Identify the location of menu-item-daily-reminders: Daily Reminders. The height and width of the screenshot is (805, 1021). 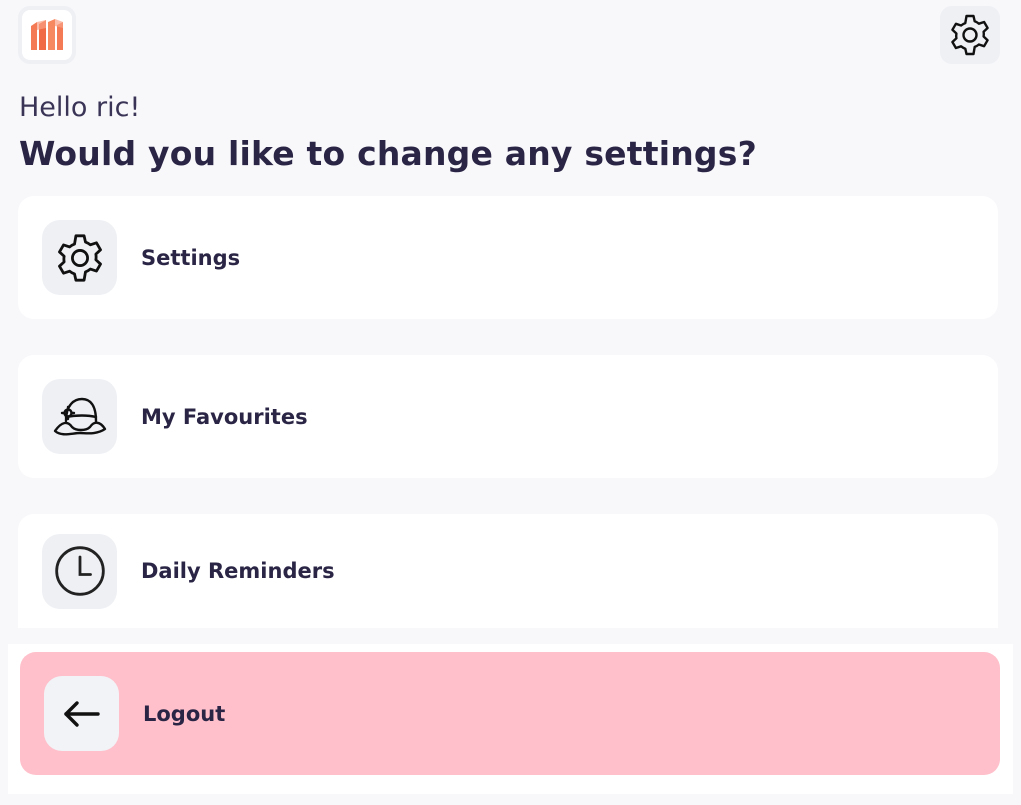
(508, 571).